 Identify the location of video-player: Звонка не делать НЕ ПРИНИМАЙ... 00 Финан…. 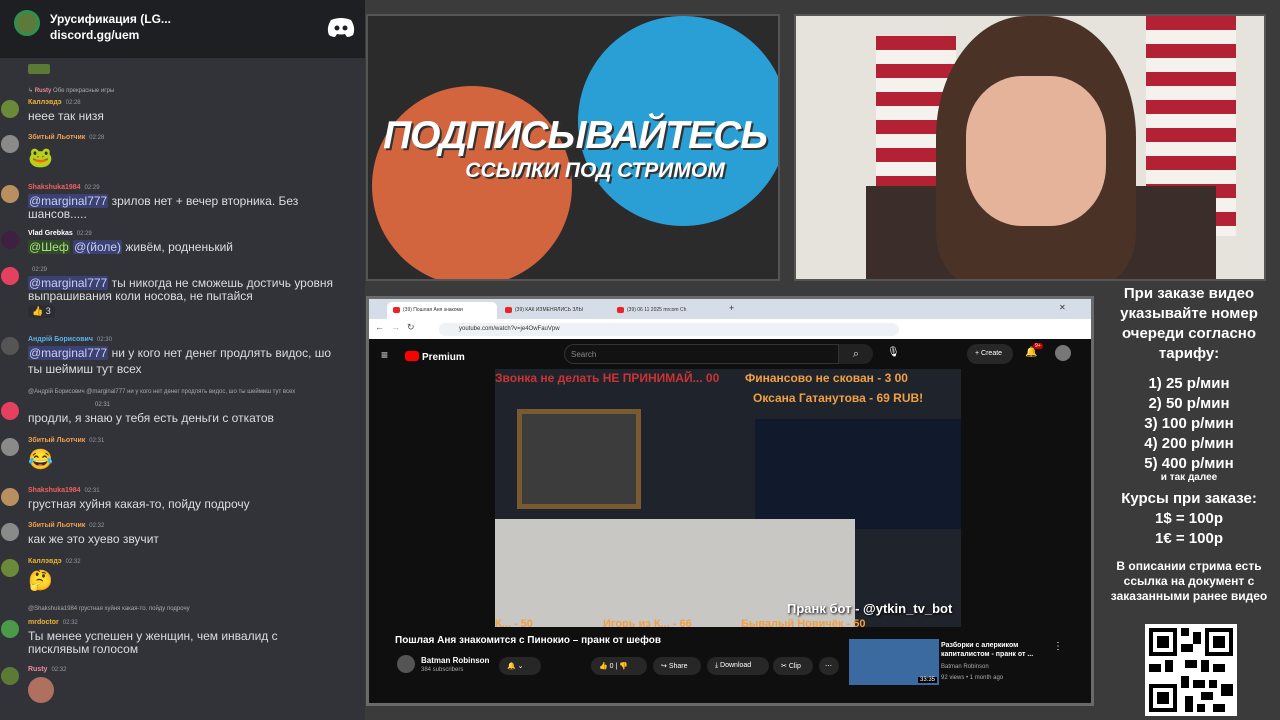
(728, 498).